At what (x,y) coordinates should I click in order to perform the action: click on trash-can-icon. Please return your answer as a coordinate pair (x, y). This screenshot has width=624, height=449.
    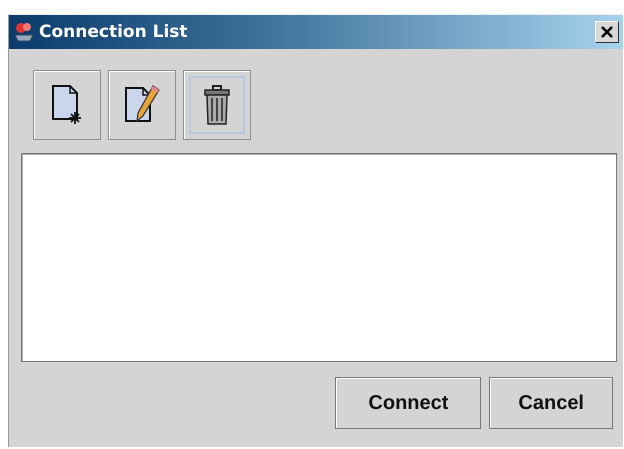
    Looking at the image, I should click on (217, 105).